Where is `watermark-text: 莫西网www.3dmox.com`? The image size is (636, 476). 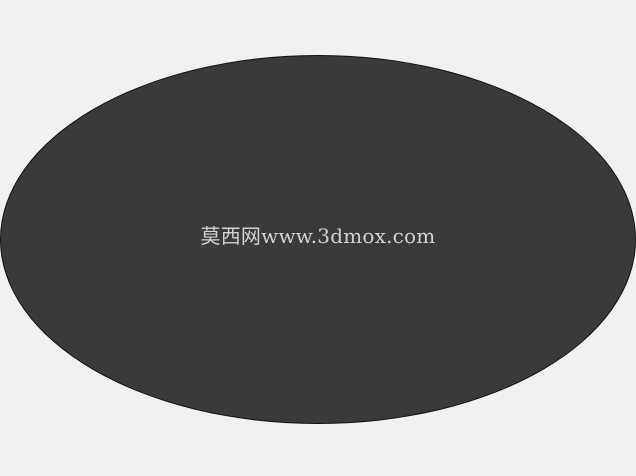 watermark-text: 莫西网www.3dmox.com is located at coordinates (318, 236).